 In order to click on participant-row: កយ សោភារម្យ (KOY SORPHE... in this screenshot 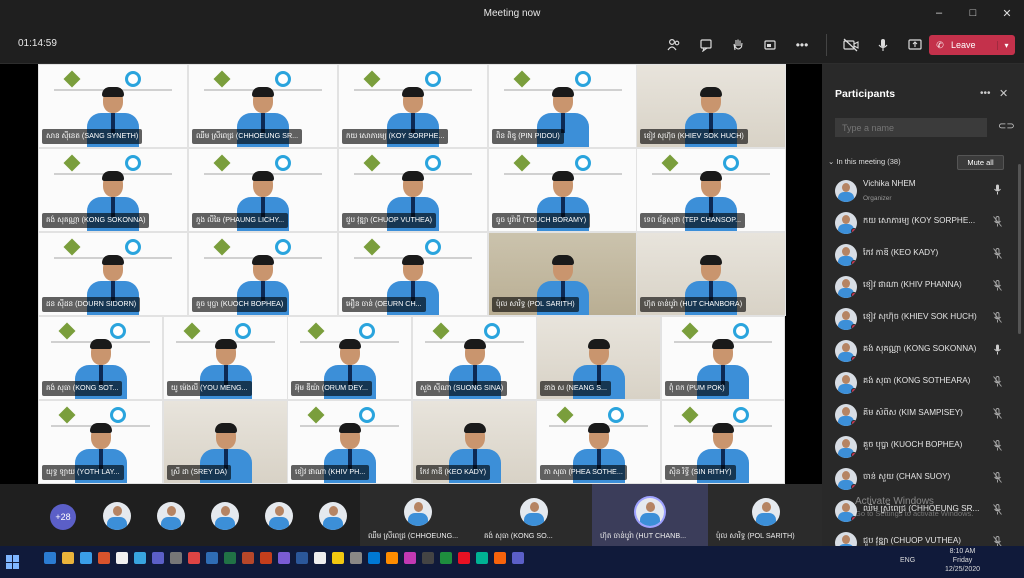, I will do `click(923, 224)`.